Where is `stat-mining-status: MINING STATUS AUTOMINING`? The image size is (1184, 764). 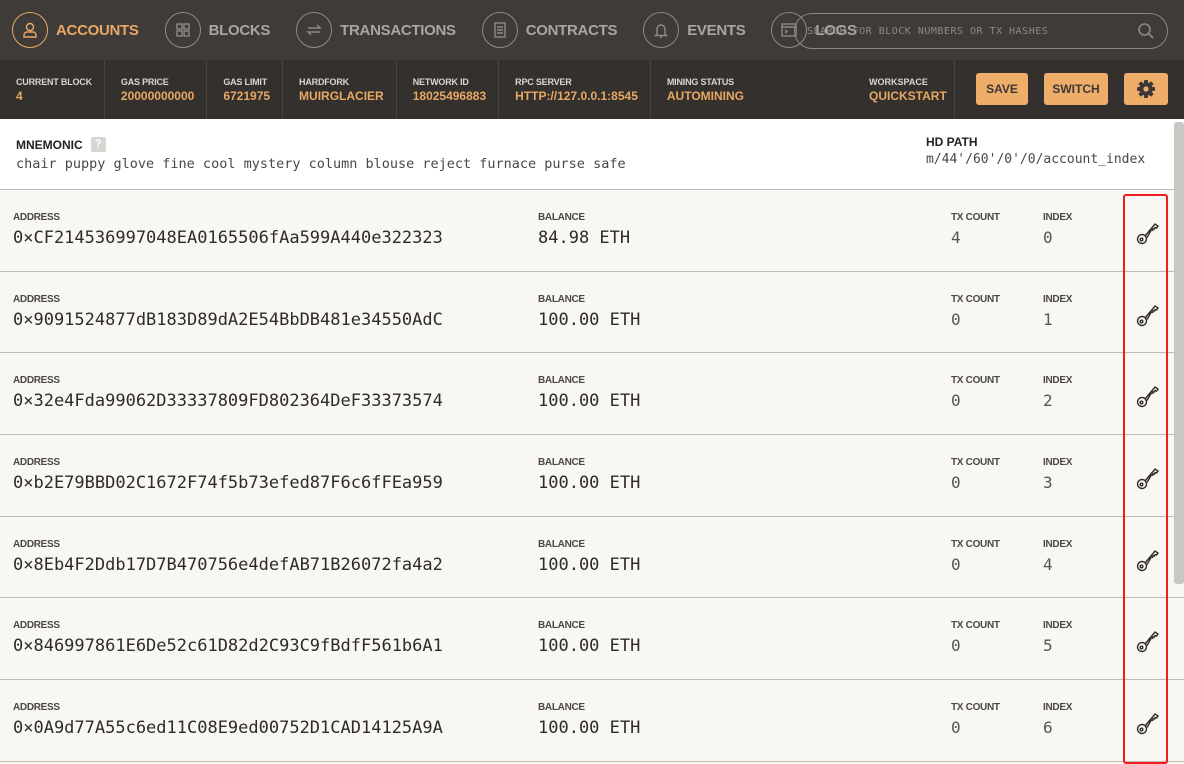
stat-mining-status: MINING STATUS AUTOMINING is located at coordinates (703, 89).